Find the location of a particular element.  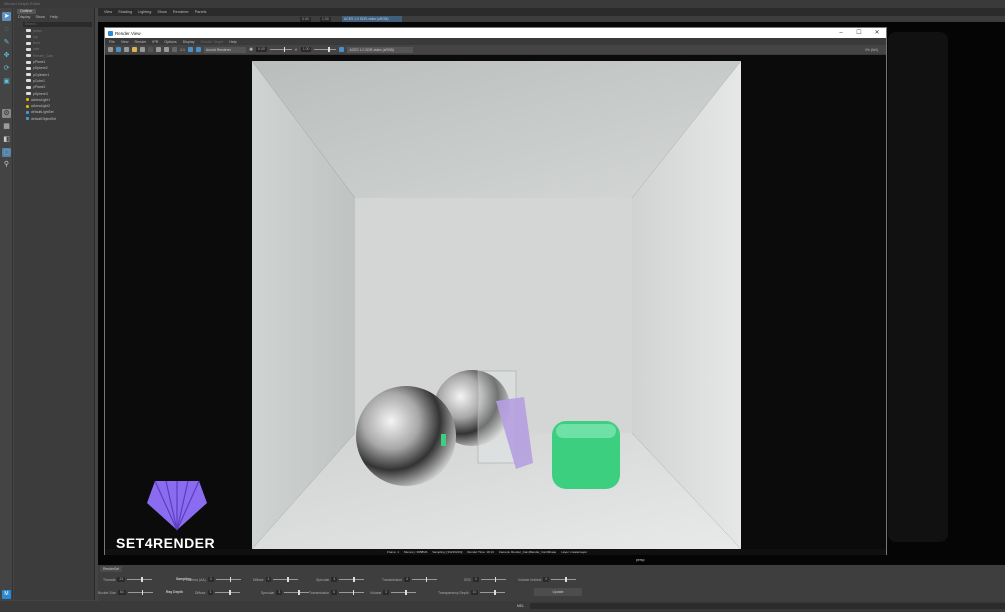

color-management-icon is located at coordinates (342, 49).